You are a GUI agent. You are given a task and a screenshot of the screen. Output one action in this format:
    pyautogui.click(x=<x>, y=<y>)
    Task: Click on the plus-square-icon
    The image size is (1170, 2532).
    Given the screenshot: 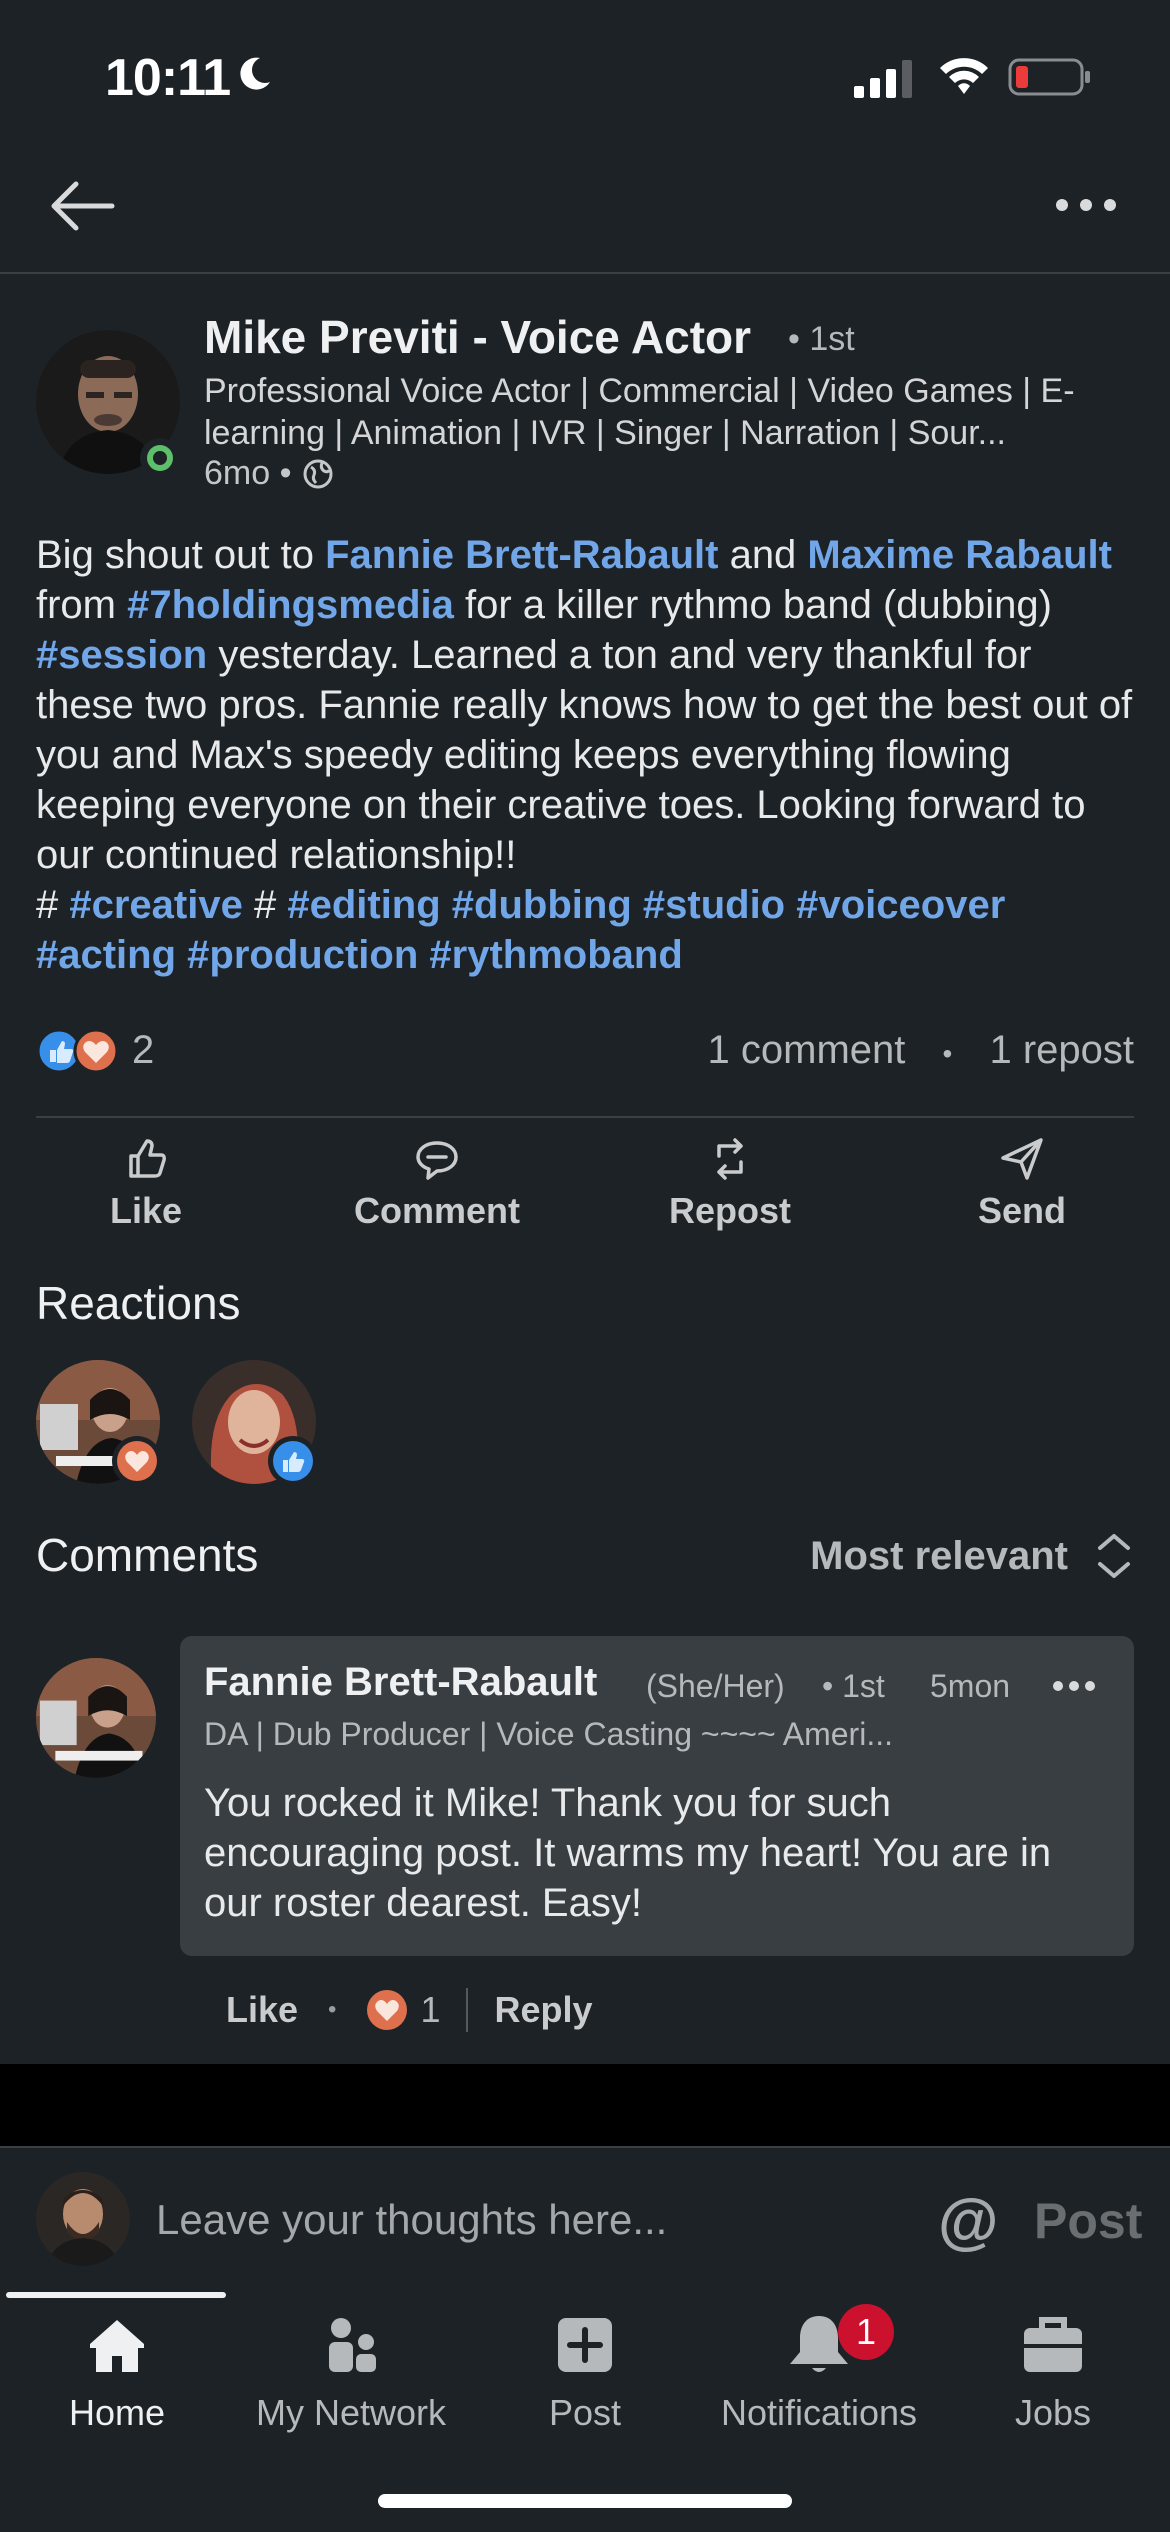 What is the action you would take?
    pyautogui.click(x=585, y=2345)
    